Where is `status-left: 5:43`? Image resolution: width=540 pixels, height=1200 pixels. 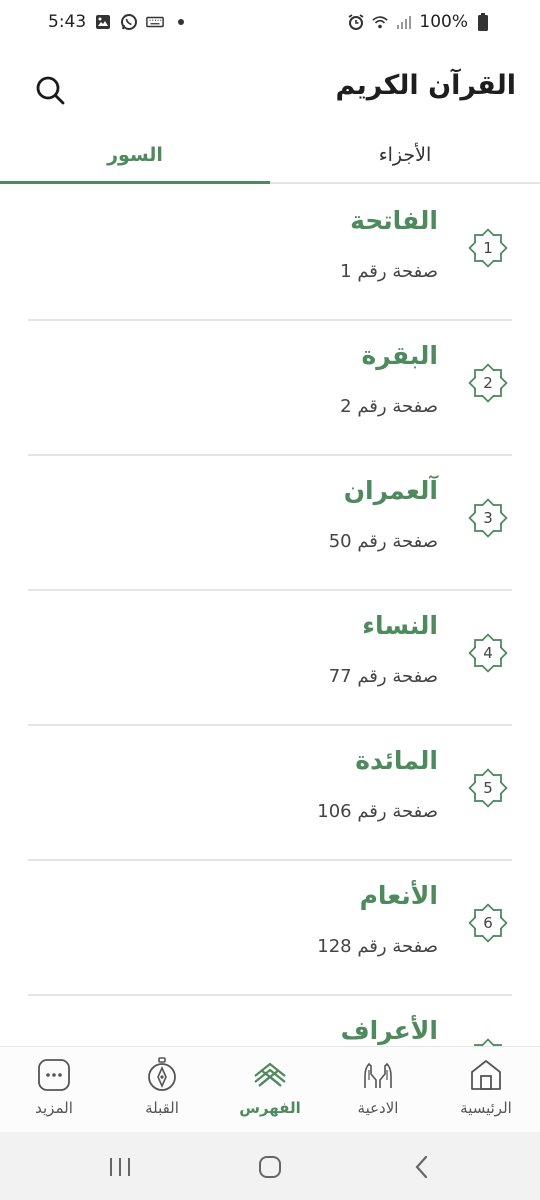
status-left: 5:43 is located at coordinates (116, 22).